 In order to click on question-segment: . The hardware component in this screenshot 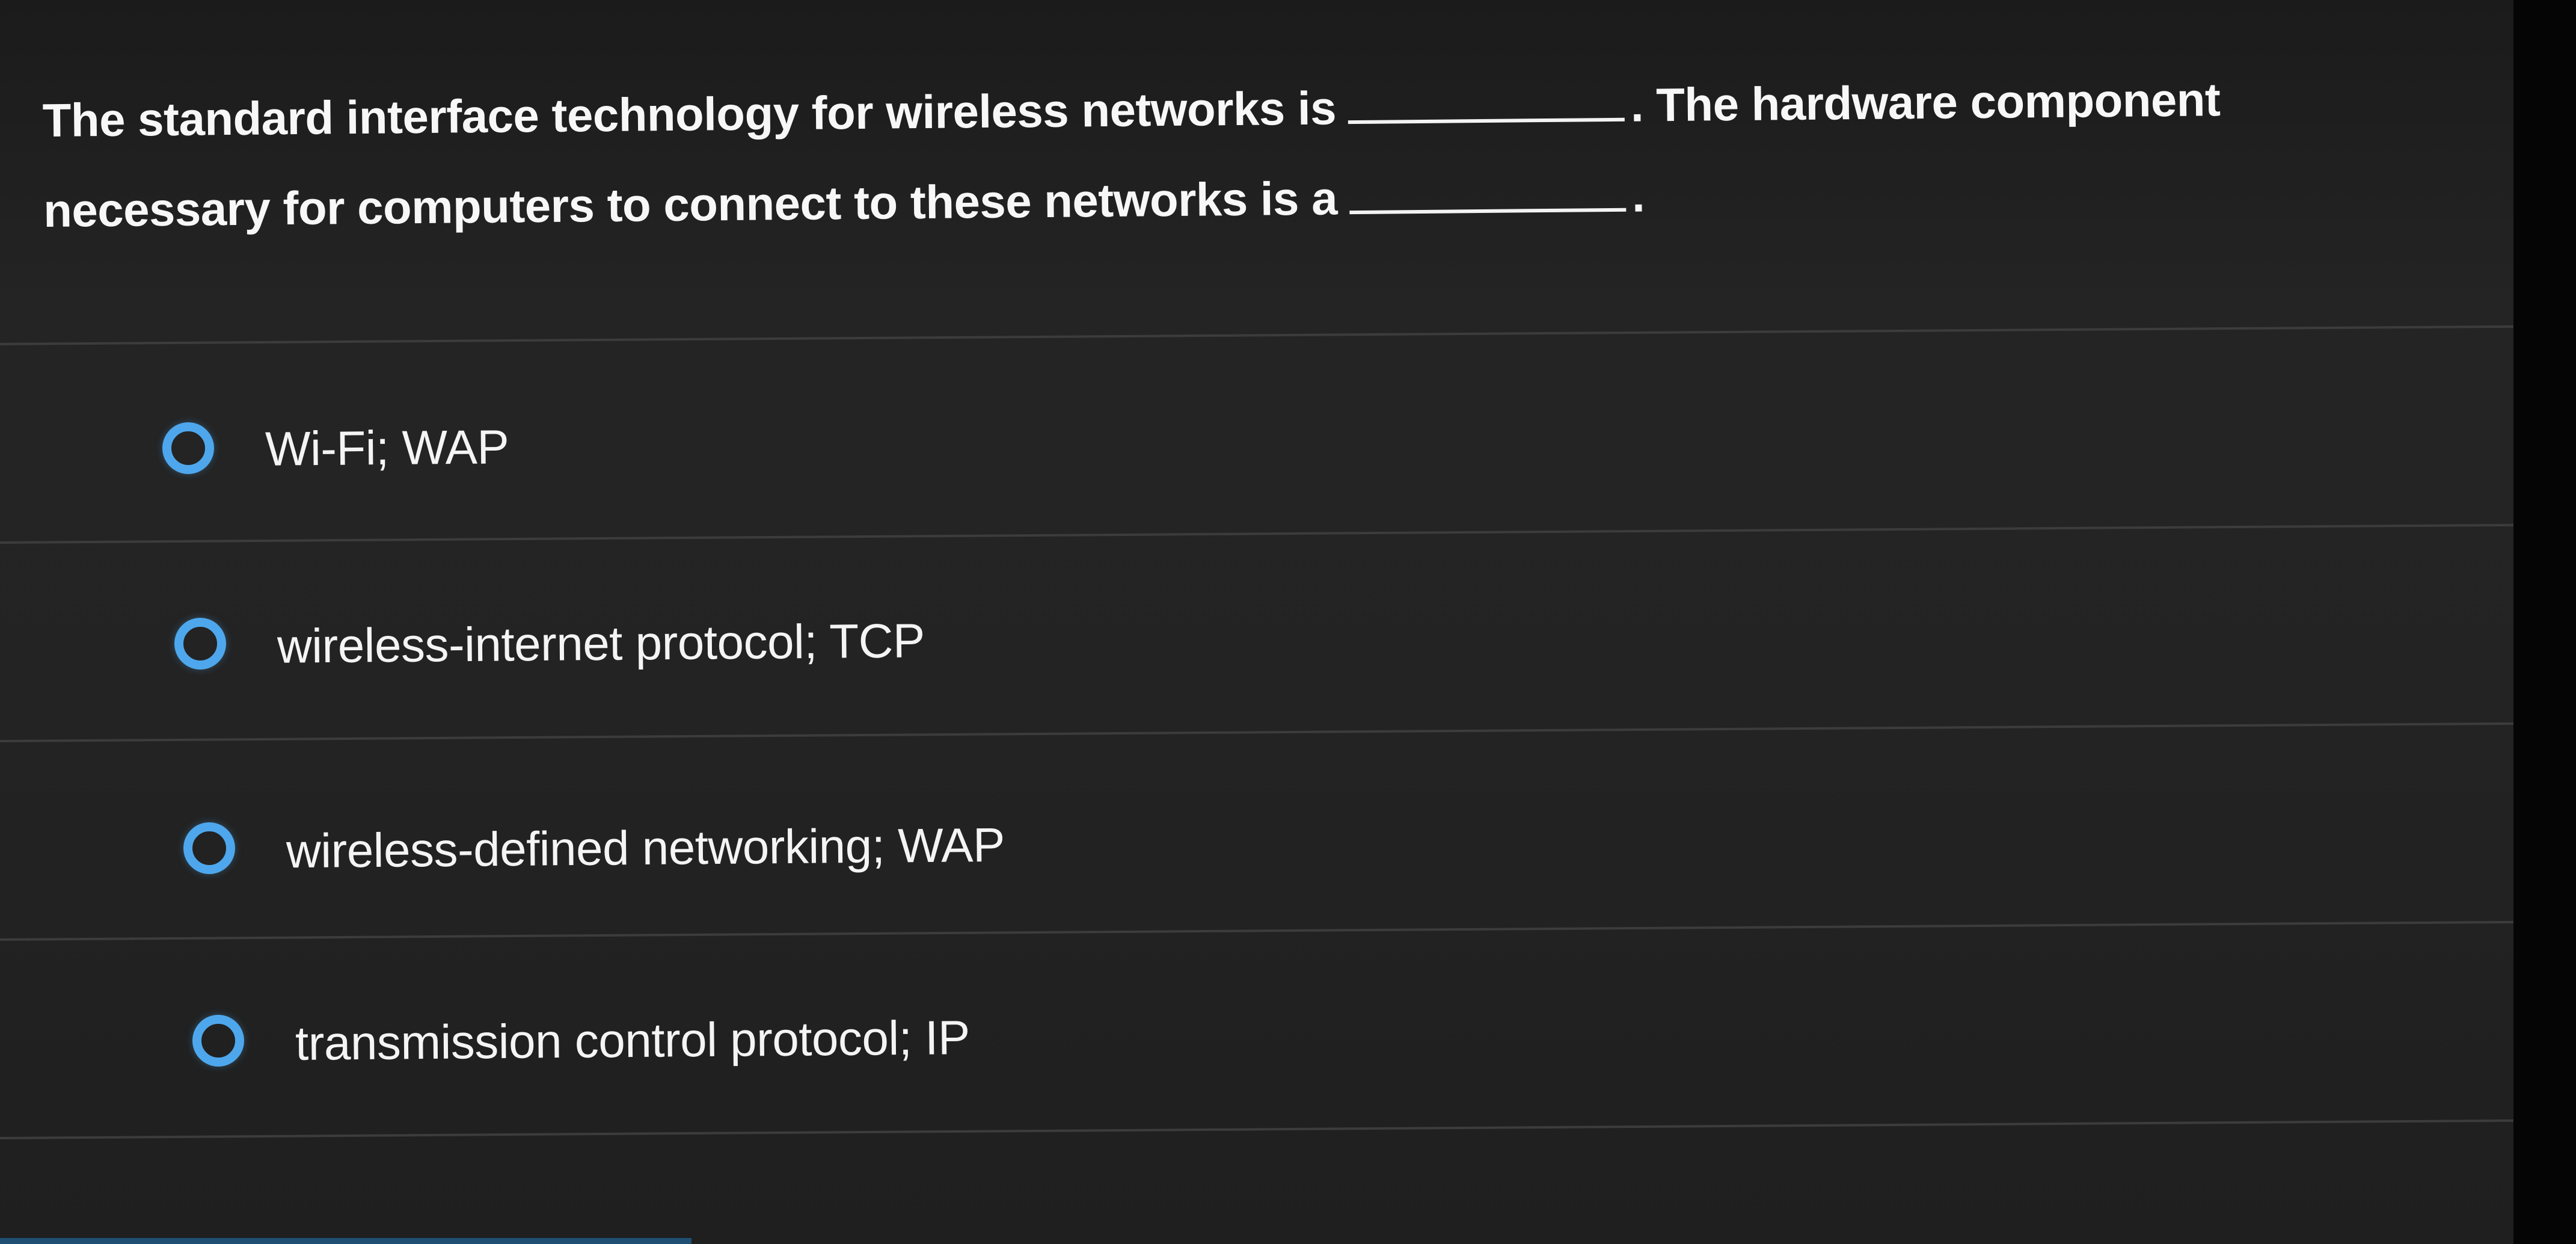, I will do `click(1925, 102)`.